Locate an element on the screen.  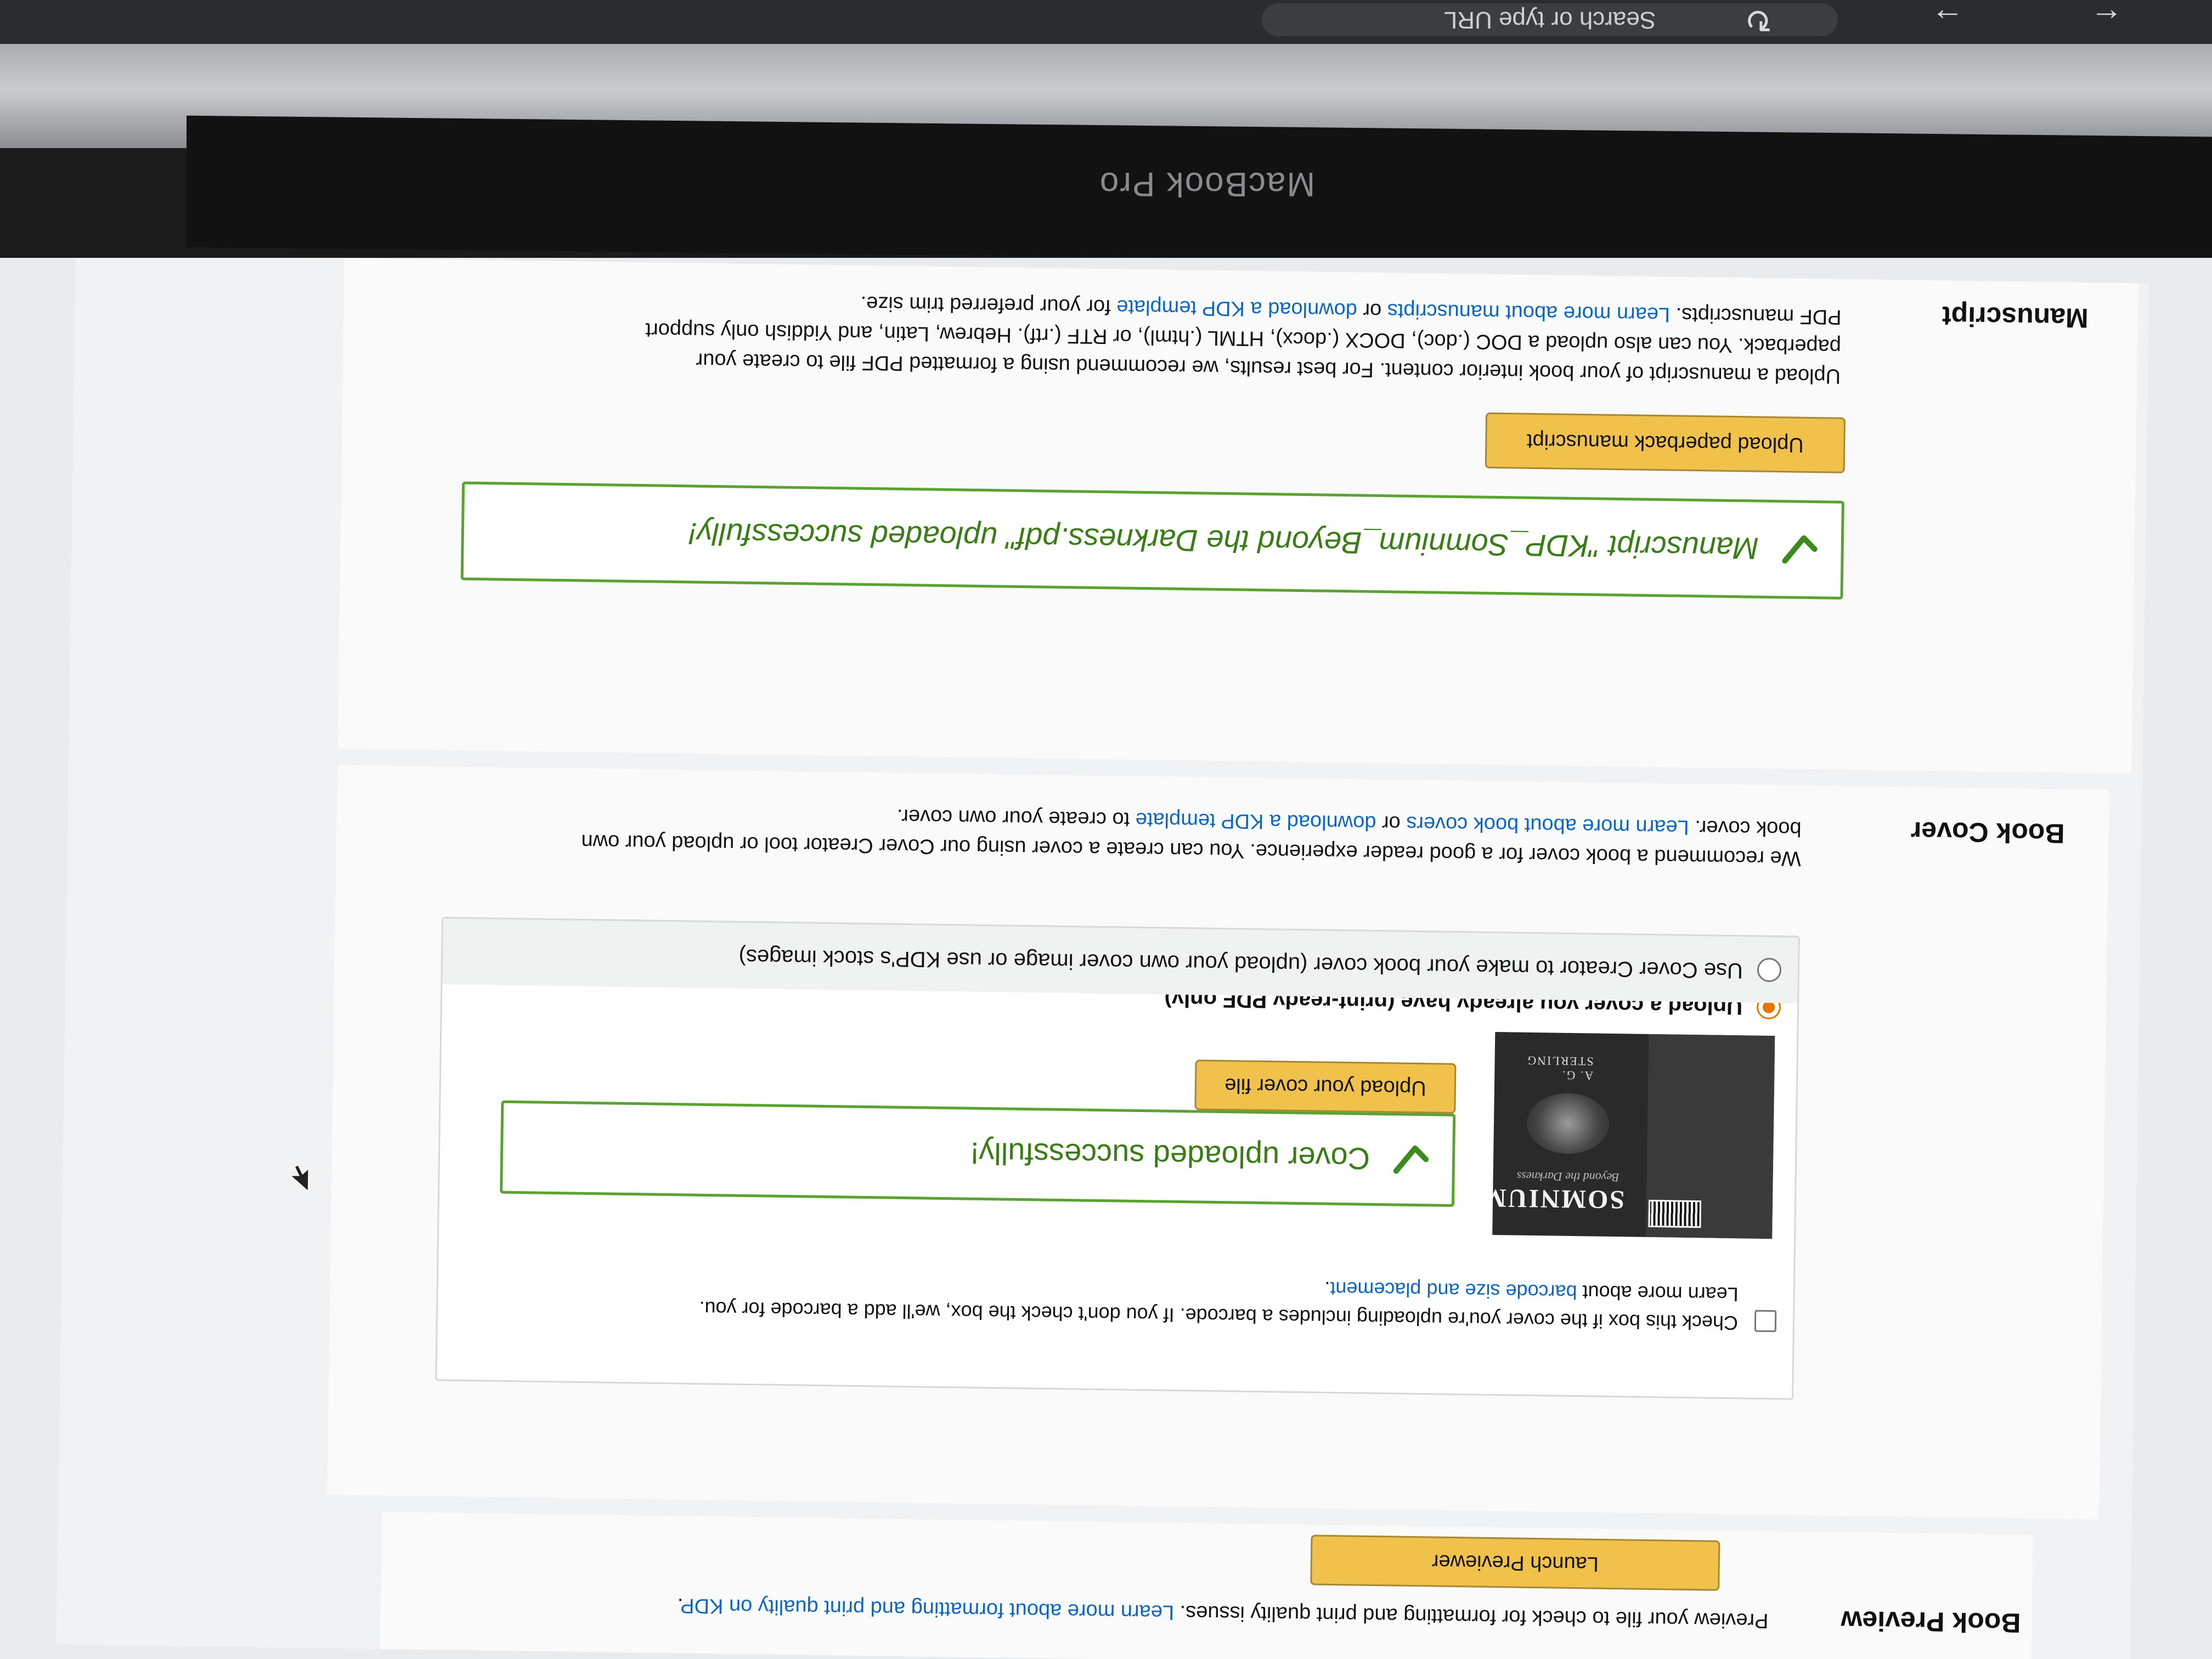
cover-title: SOMNIUM is located at coordinates (1558, 1199).